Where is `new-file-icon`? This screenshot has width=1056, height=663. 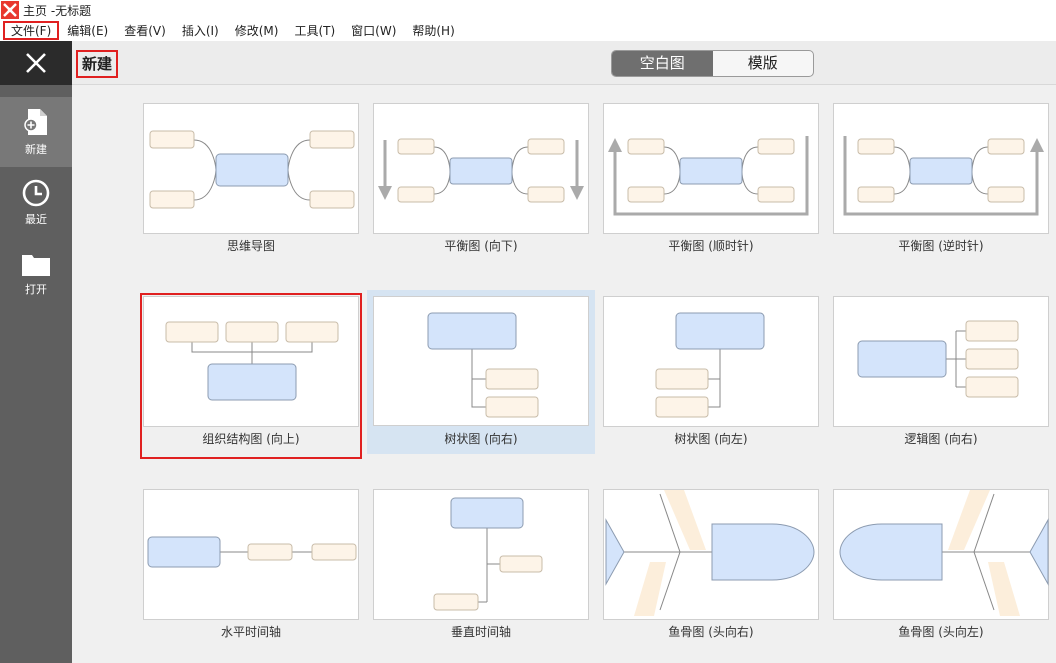 new-file-icon is located at coordinates (35, 122).